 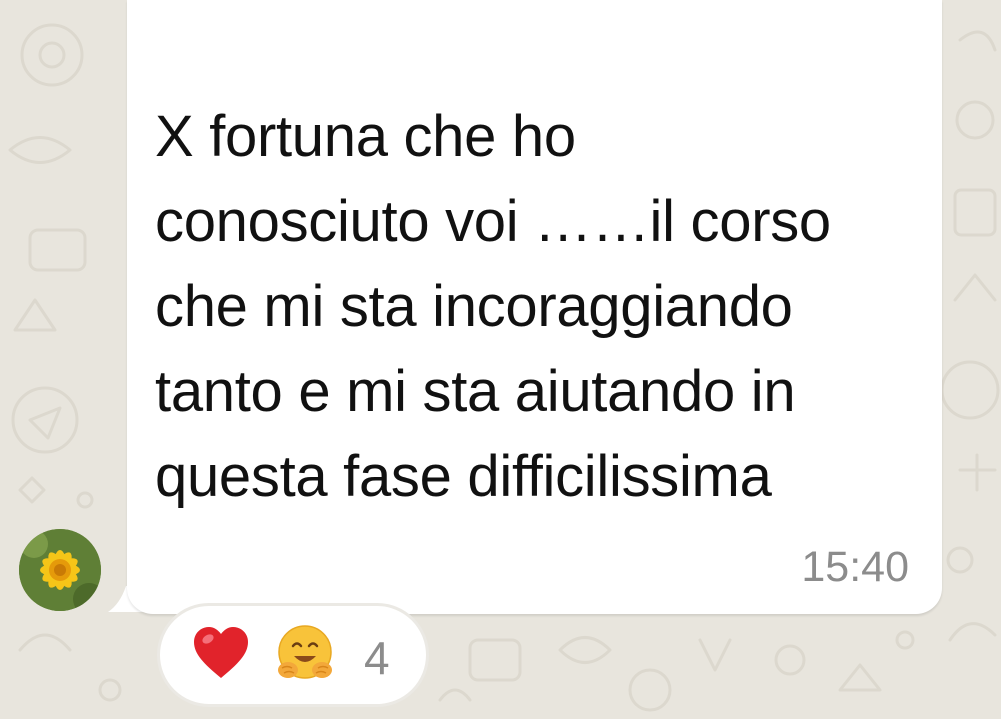 I want to click on reaction-count: 4, so click(x=377, y=658).